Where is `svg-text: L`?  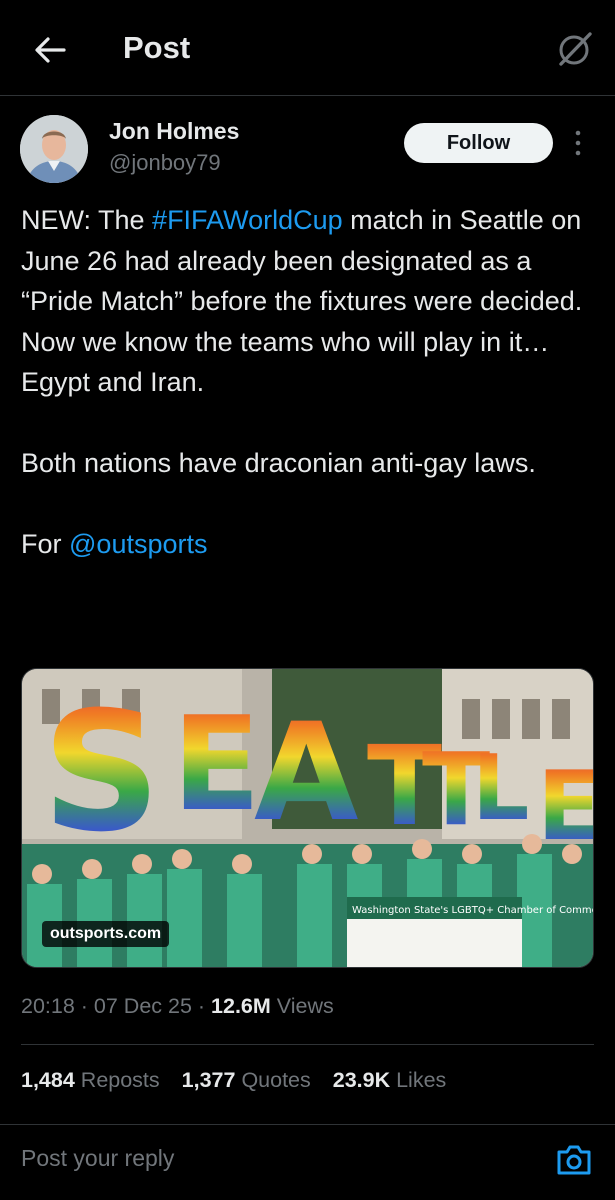
svg-text: L is located at coordinates (500, 788).